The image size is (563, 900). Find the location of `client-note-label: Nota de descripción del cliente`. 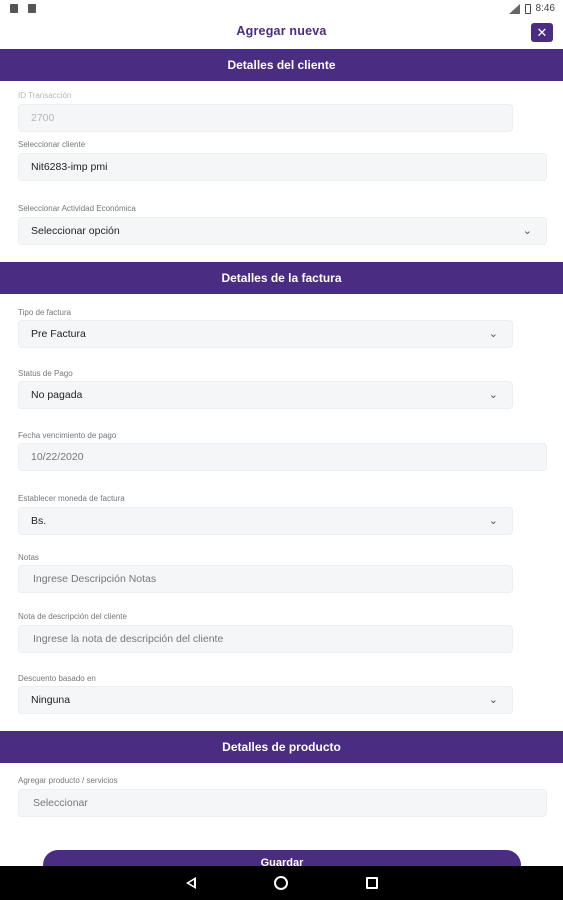

client-note-label: Nota de descripción del cliente is located at coordinates (72, 616).